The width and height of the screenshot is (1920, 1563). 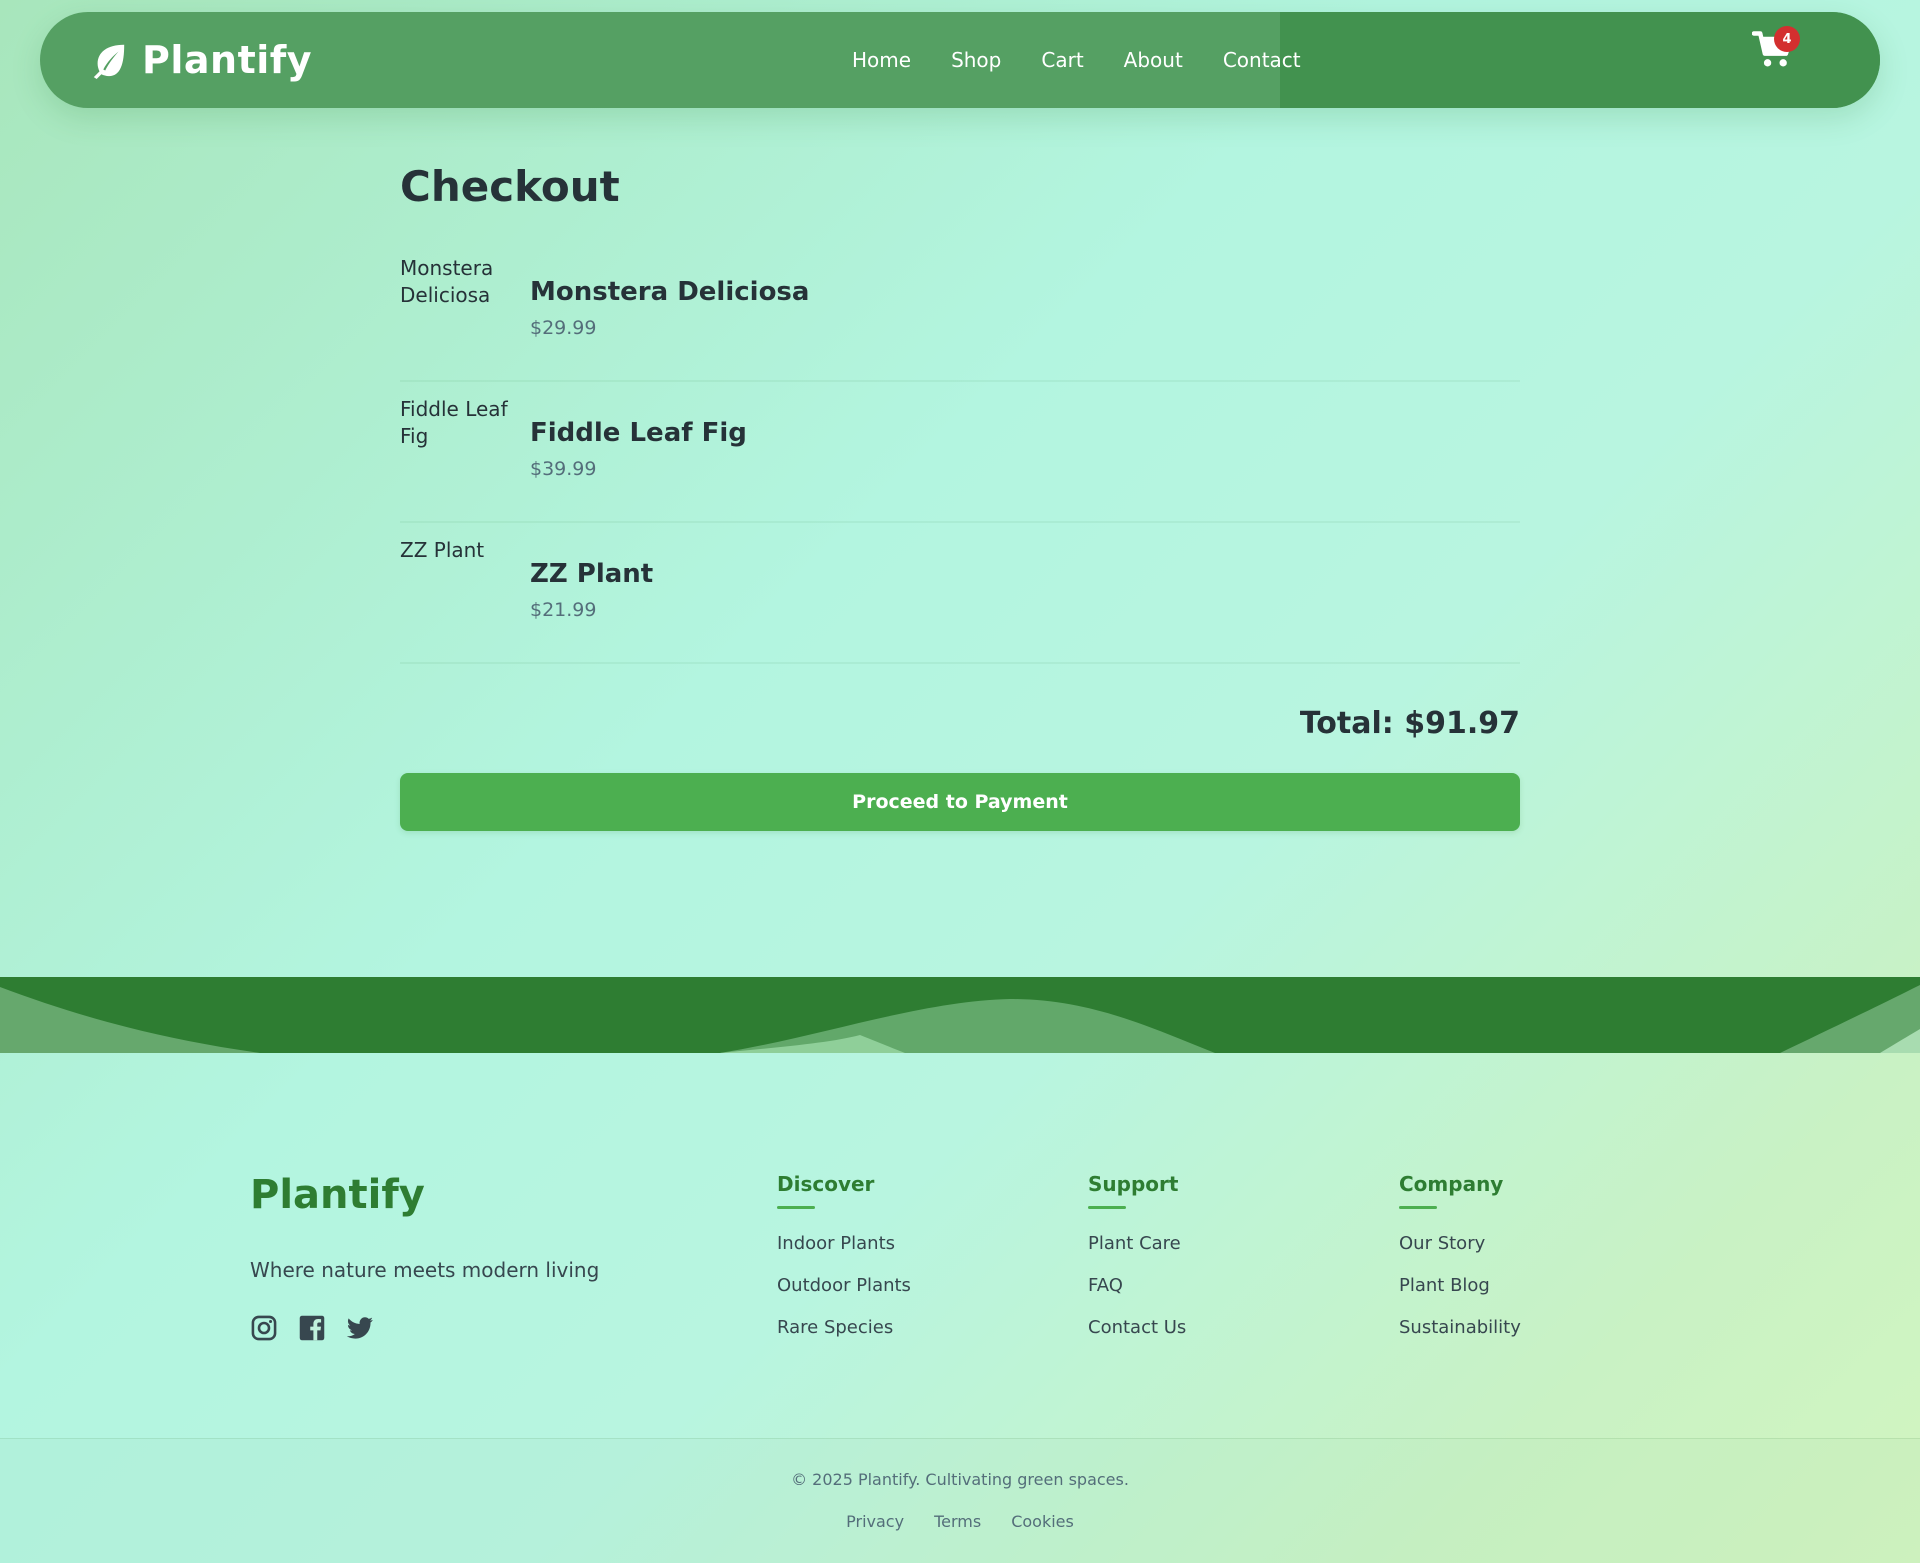 What do you see at coordinates (1460, 1243) in the screenshot?
I see `footer-link: Our Story` at bounding box center [1460, 1243].